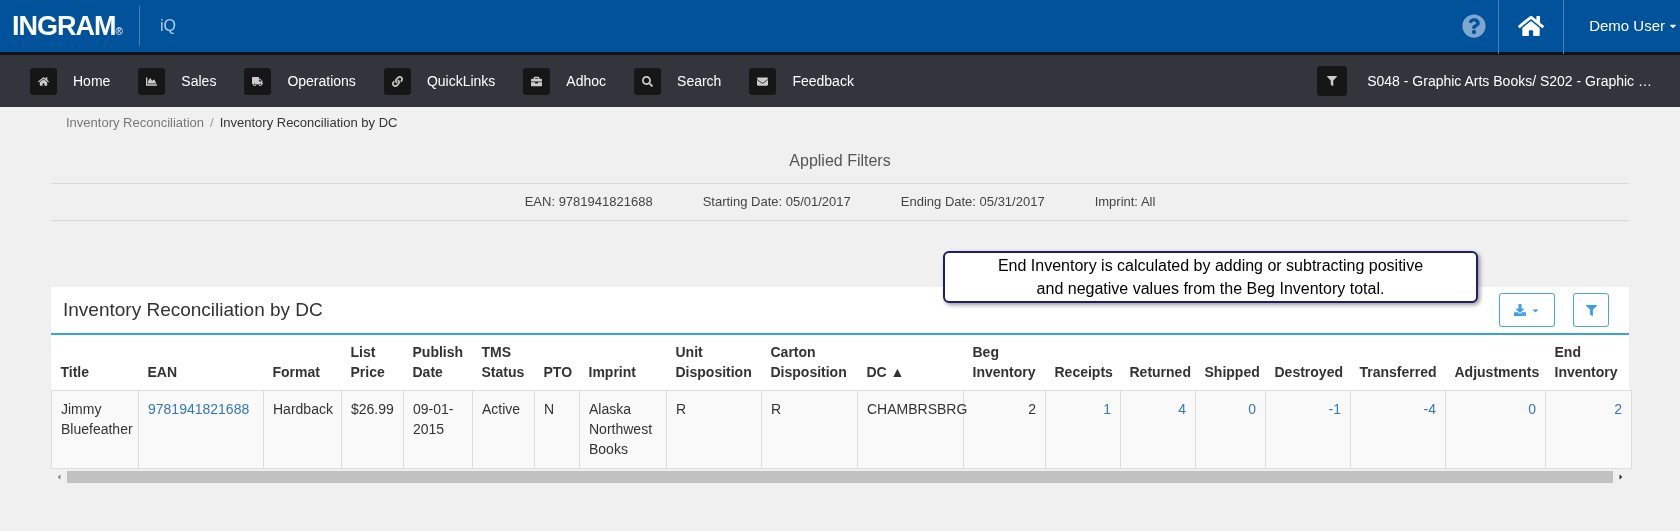 The width and height of the screenshot is (1680, 531). What do you see at coordinates (972, 202) in the screenshot?
I see `filter-label: Ending Date: 05/31/2017` at bounding box center [972, 202].